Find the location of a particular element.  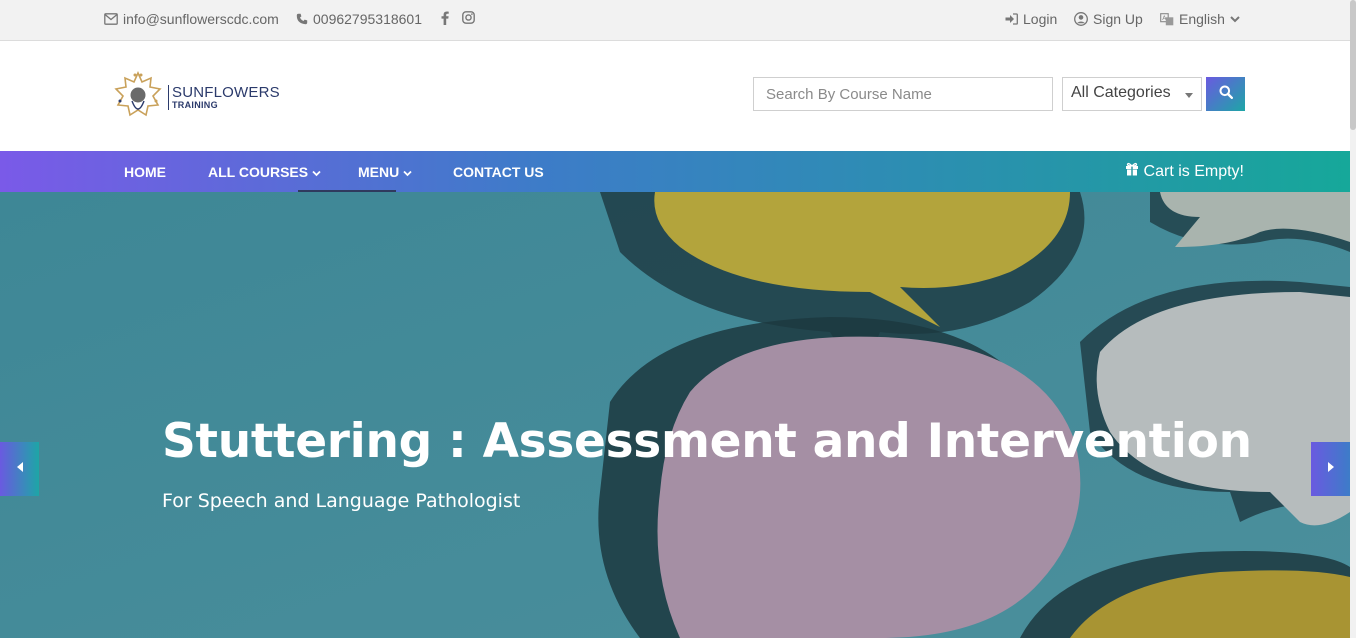

category-select: All Categories is located at coordinates (1132, 94).